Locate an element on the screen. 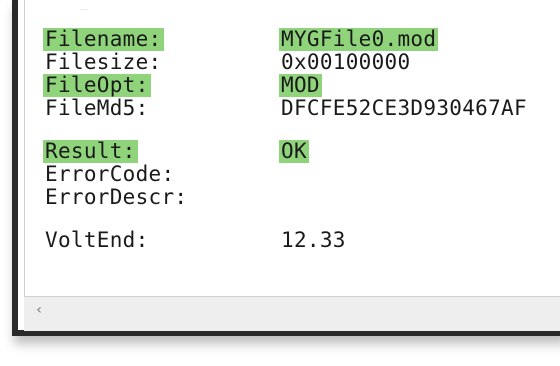 This screenshot has width=560, height=366. errorcode-label: ErrorCode: is located at coordinates (110, 174).